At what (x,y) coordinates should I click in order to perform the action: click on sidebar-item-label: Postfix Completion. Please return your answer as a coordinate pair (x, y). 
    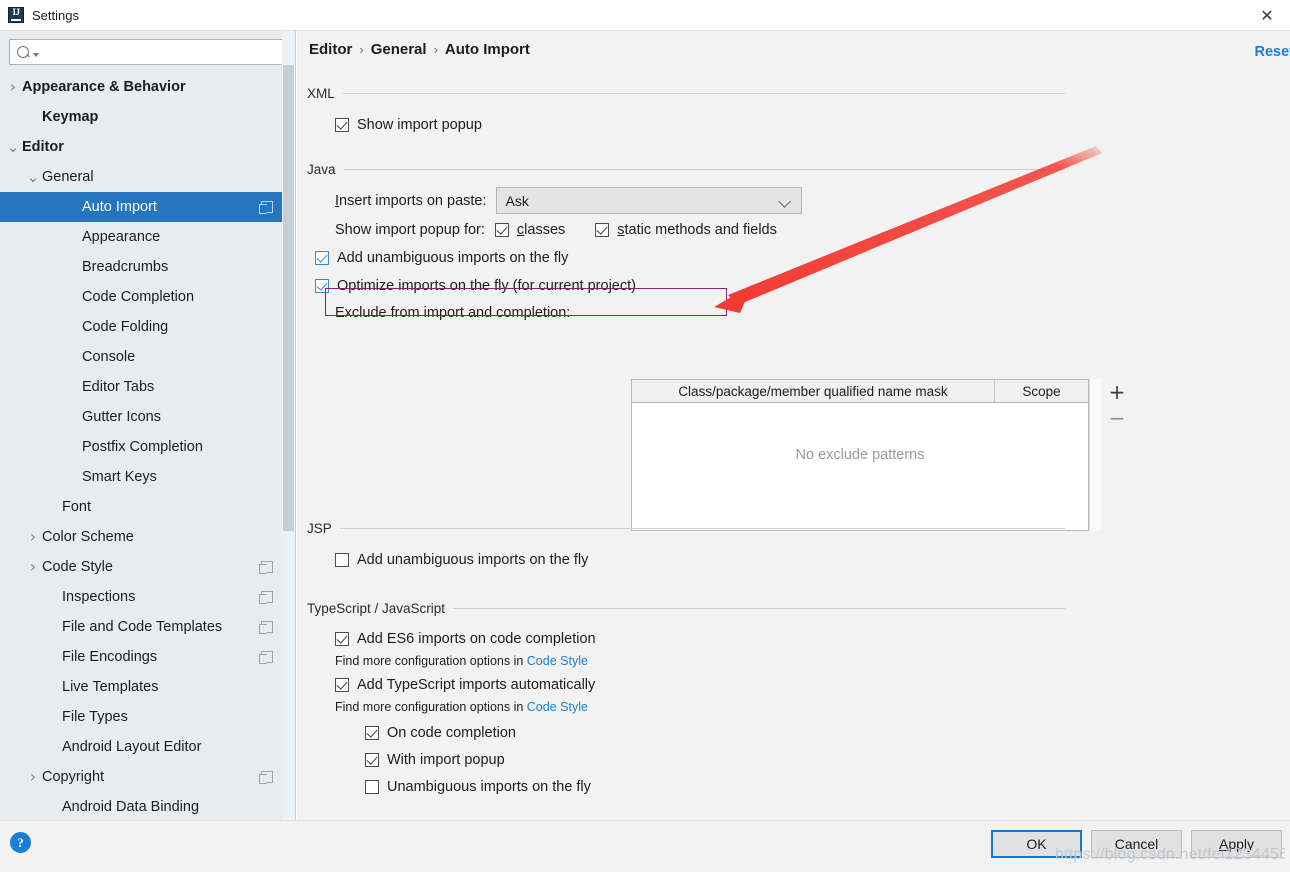
    Looking at the image, I should click on (142, 447).